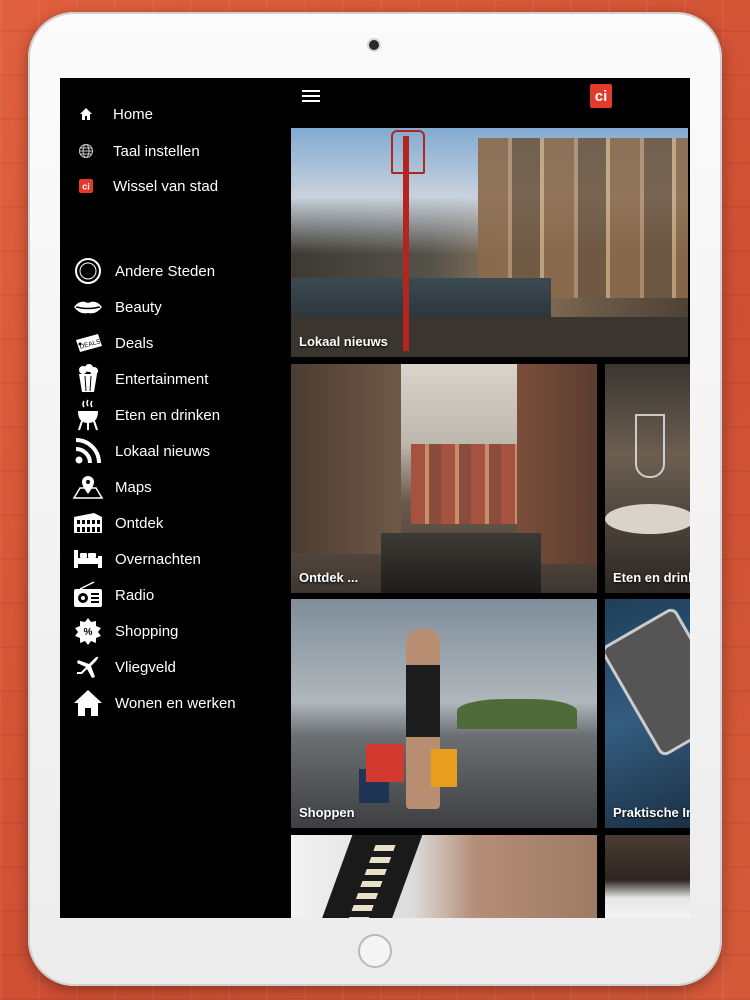  Describe the element at coordinates (175, 703) in the screenshot. I see `sidebar-item-label: Wonen en werken` at that location.